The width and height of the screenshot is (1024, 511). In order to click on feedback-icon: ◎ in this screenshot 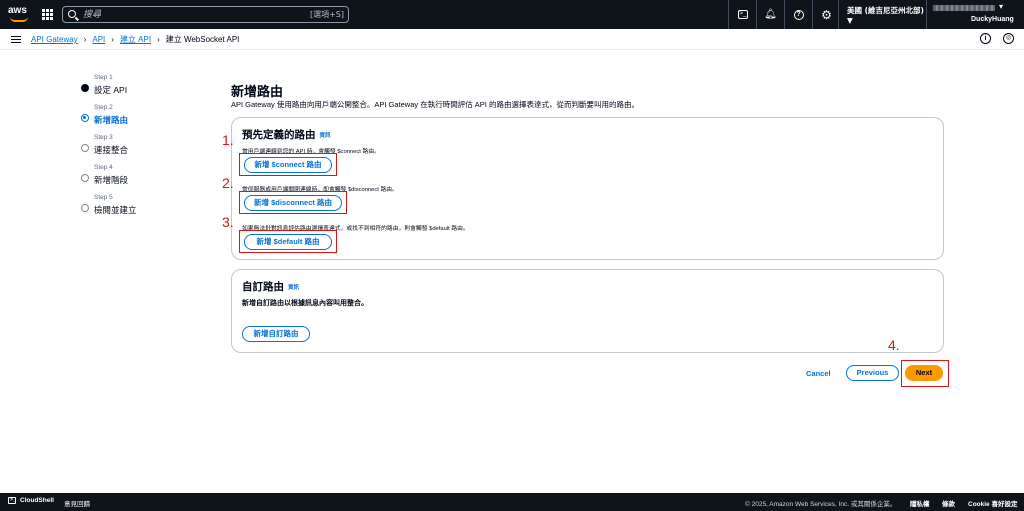, I will do `click(1008, 38)`.